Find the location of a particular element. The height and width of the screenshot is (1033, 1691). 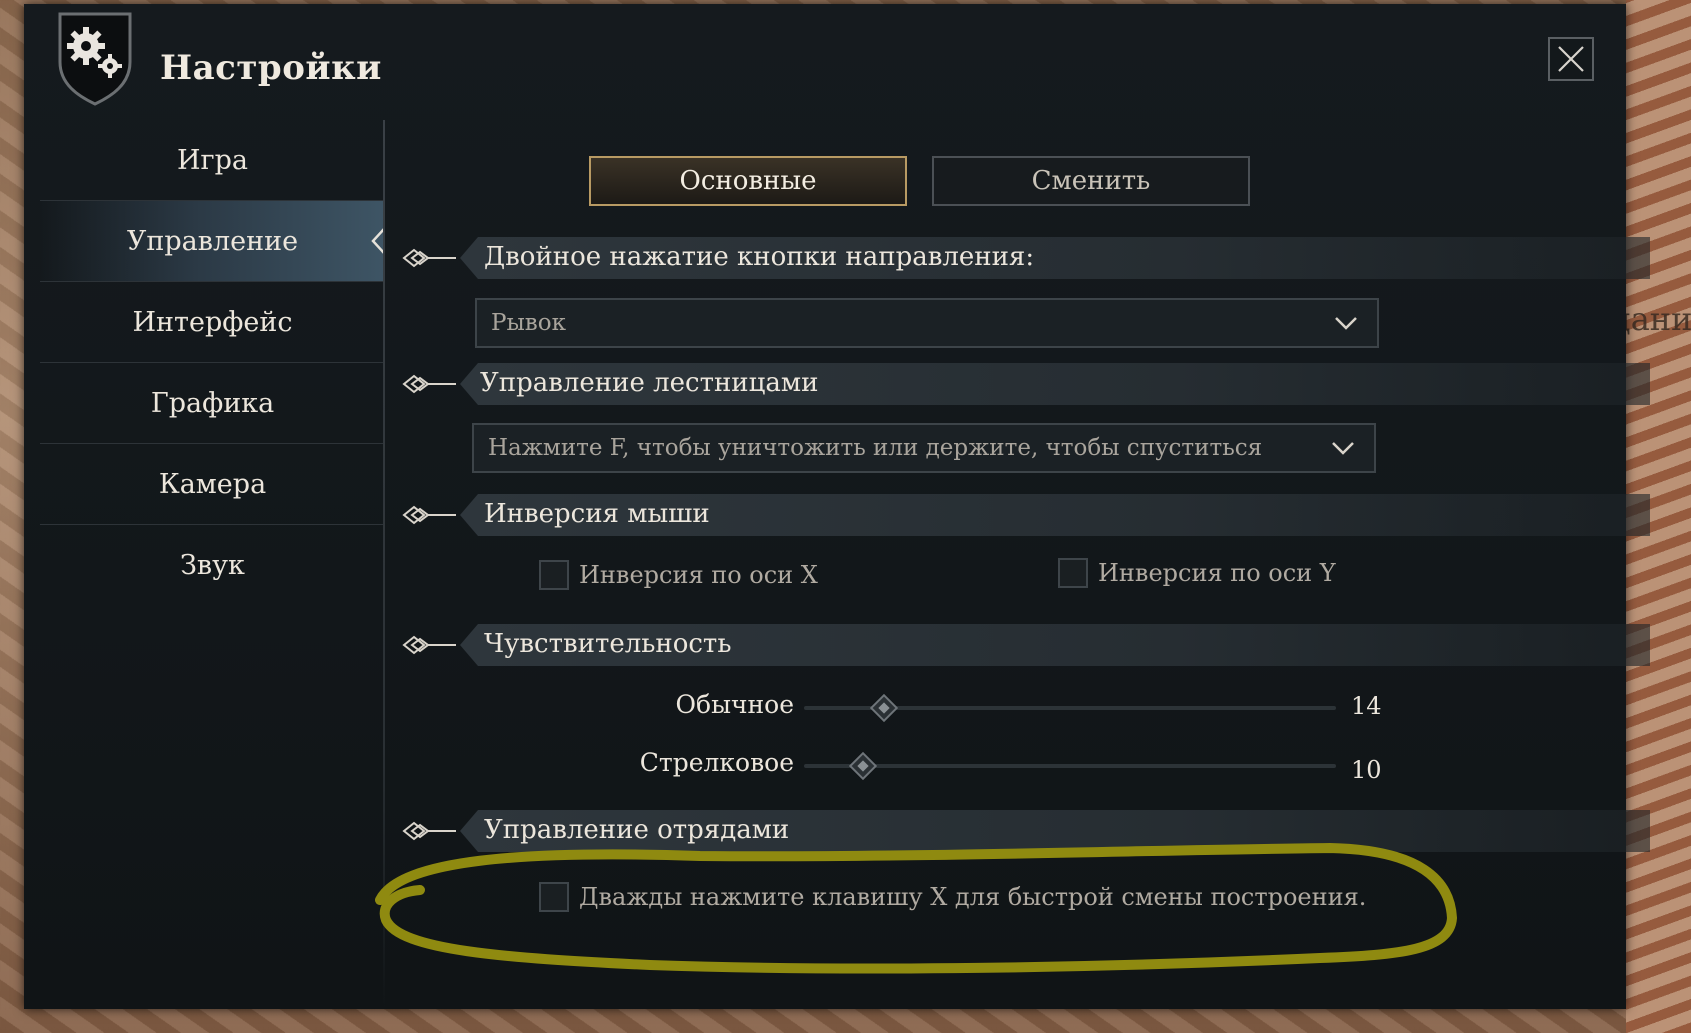

sidebar-item-graphics: Графика is located at coordinates (212, 403).